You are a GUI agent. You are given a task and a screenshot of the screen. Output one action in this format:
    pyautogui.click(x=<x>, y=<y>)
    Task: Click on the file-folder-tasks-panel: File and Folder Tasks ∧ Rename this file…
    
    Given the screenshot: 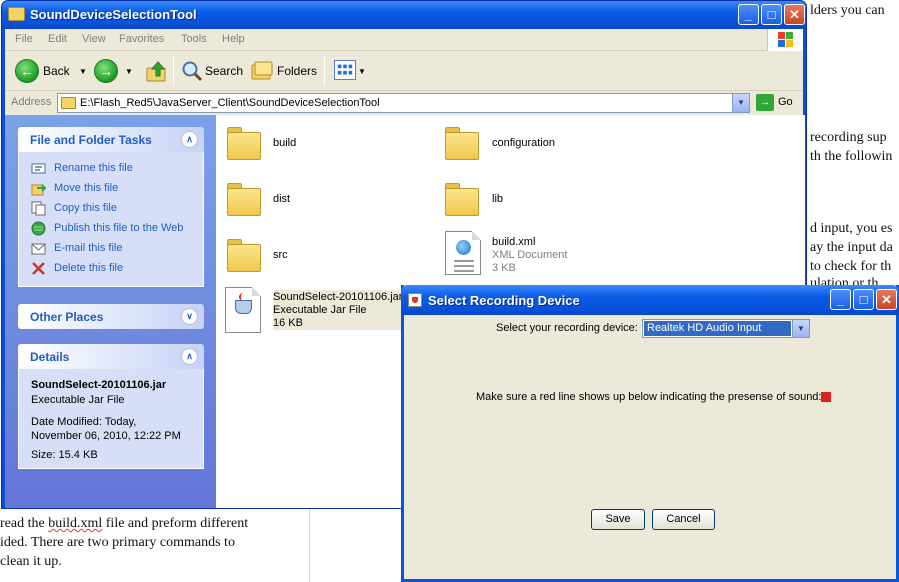 What is the action you would take?
    pyautogui.click(x=111, y=207)
    